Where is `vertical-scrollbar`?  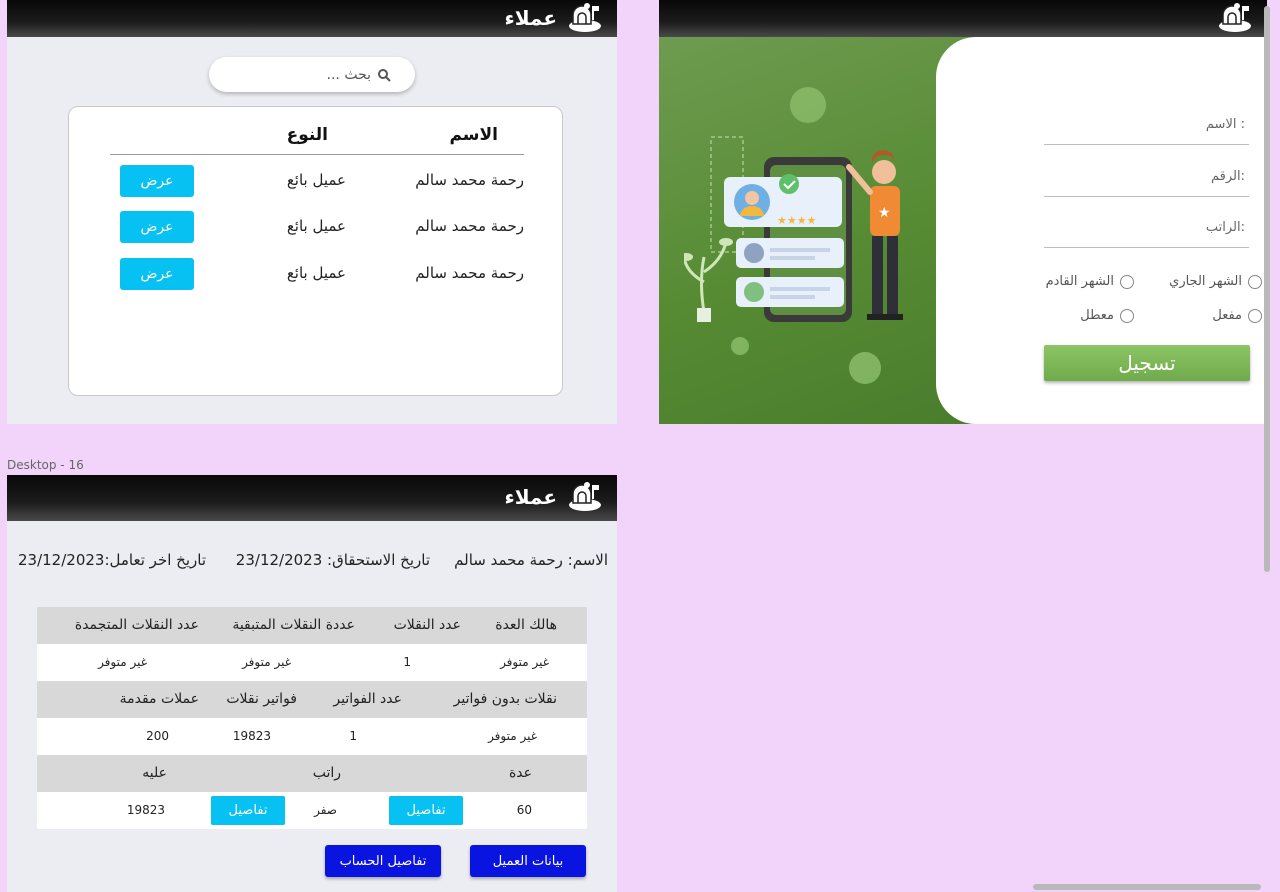
vertical-scrollbar is located at coordinates (1267, 289).